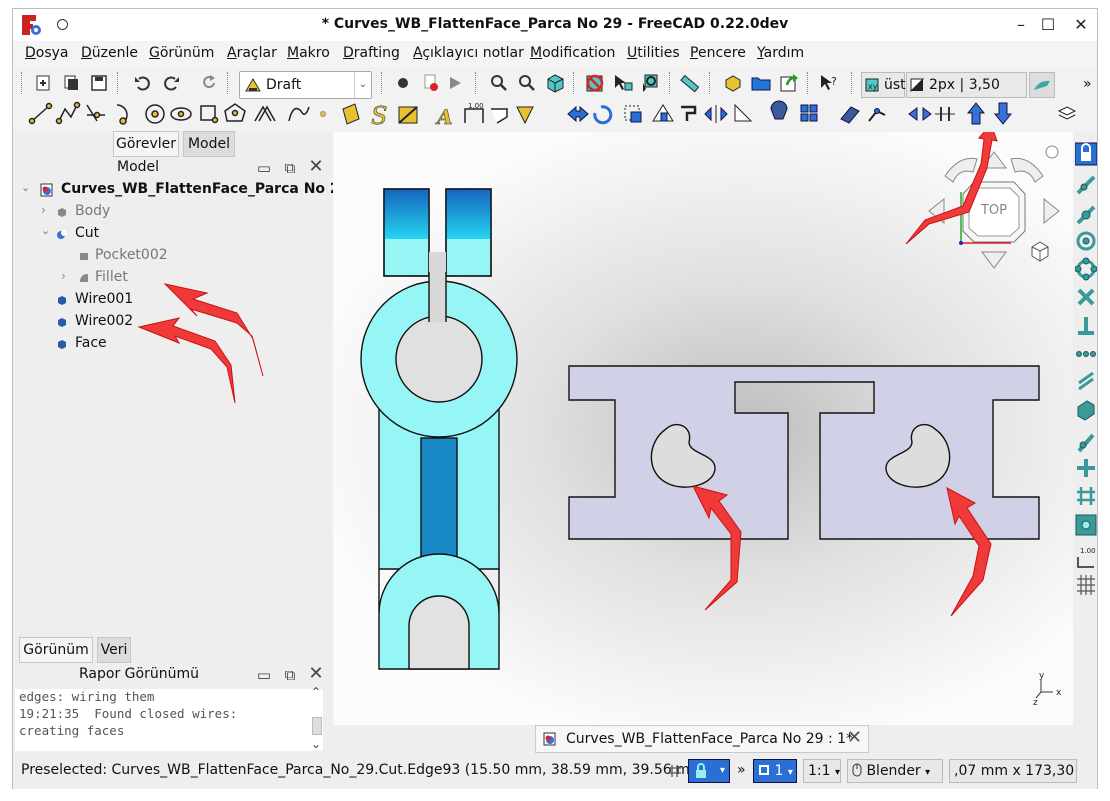 The height and width of the screenshot is (801, 1110). What do you see at coordinates (761, 83) in the screenshot?
I see `create-group-icon` at bounding box center [761, 83].